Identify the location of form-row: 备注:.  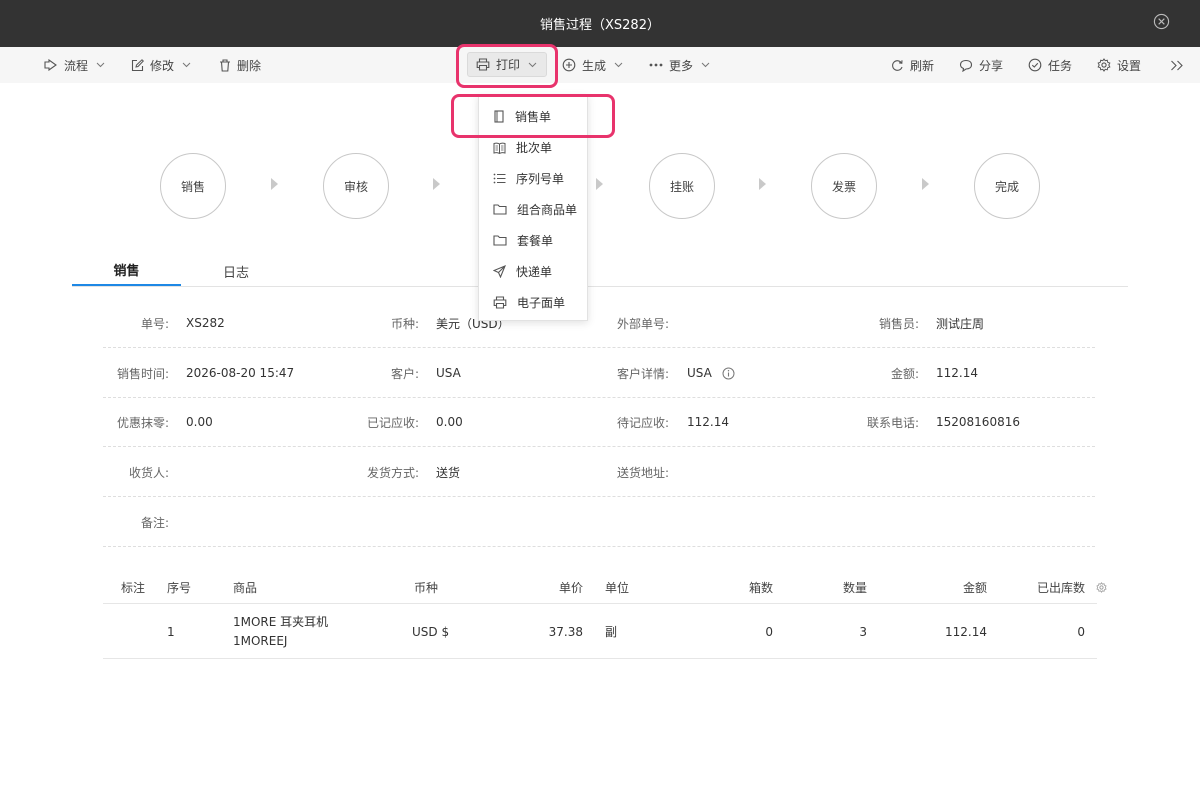
(599, 522).